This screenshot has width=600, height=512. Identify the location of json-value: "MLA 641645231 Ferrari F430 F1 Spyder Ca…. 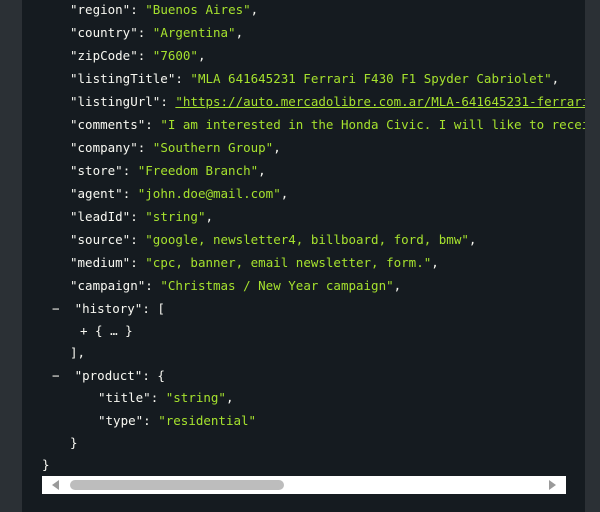
(371, 78).